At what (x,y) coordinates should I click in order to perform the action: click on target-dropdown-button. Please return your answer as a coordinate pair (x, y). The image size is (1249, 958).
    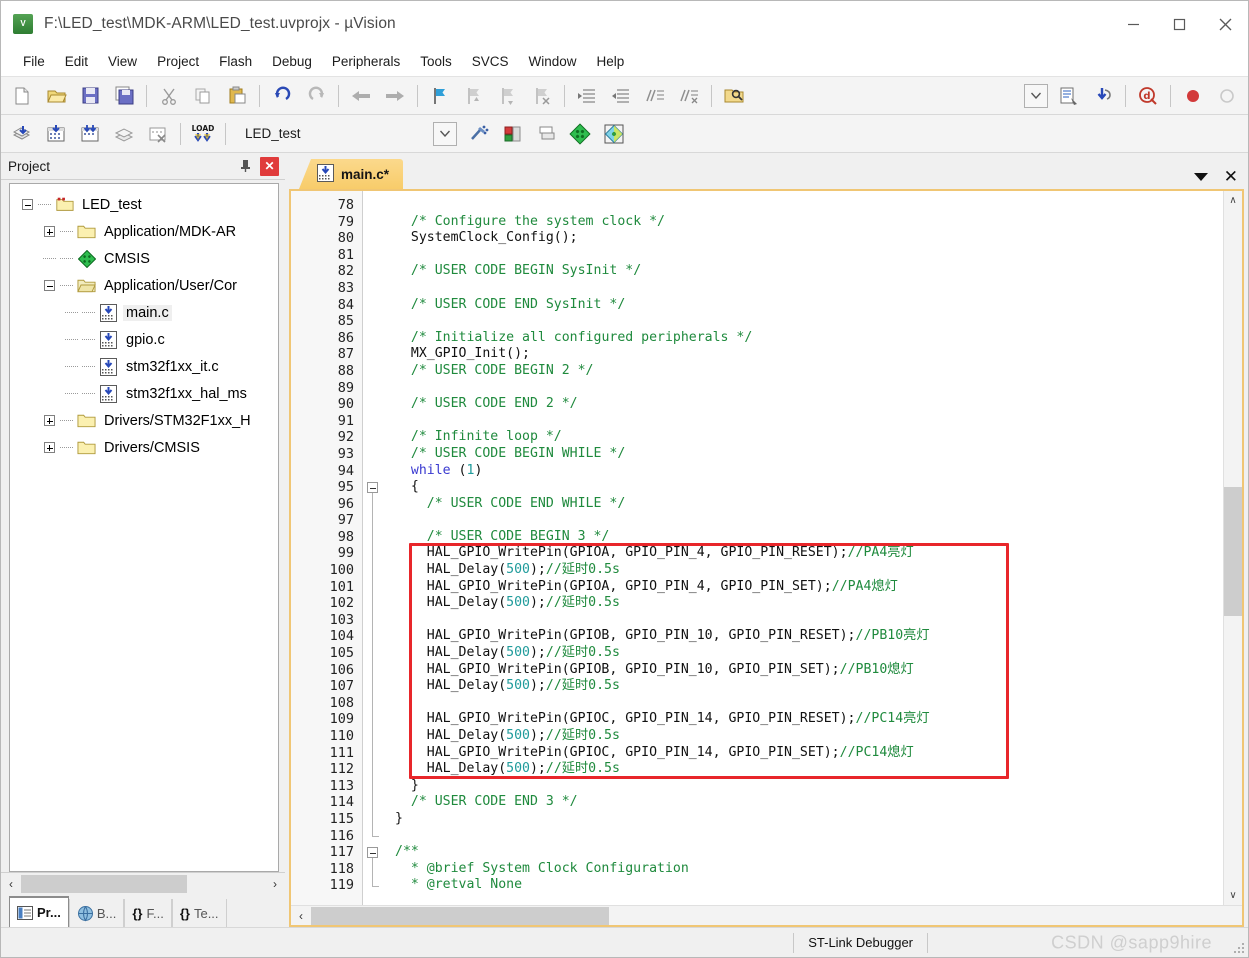
    Looking at the image, I should click on (445, 133).